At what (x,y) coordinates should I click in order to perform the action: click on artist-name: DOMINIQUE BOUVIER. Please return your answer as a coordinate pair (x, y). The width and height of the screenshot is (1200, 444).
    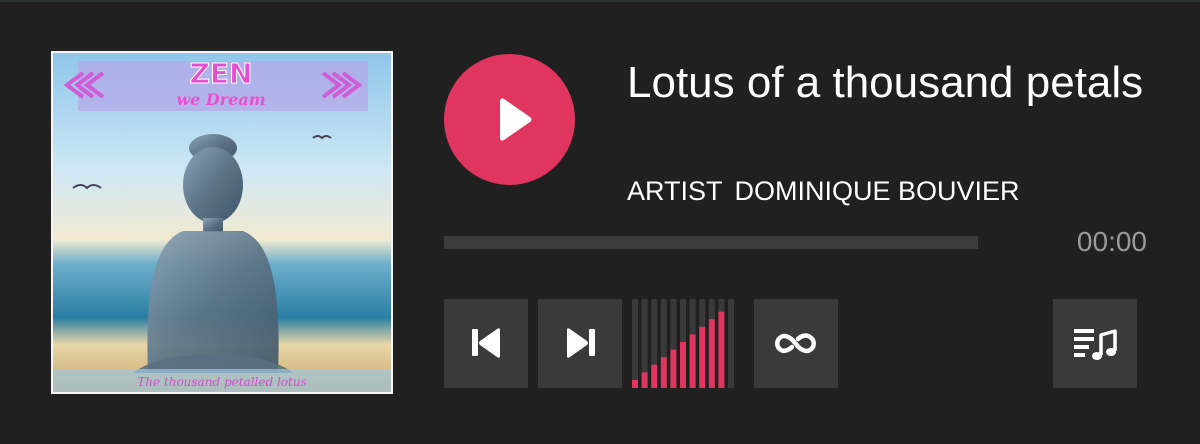
    Looking at the image, I should click on (877, 191).